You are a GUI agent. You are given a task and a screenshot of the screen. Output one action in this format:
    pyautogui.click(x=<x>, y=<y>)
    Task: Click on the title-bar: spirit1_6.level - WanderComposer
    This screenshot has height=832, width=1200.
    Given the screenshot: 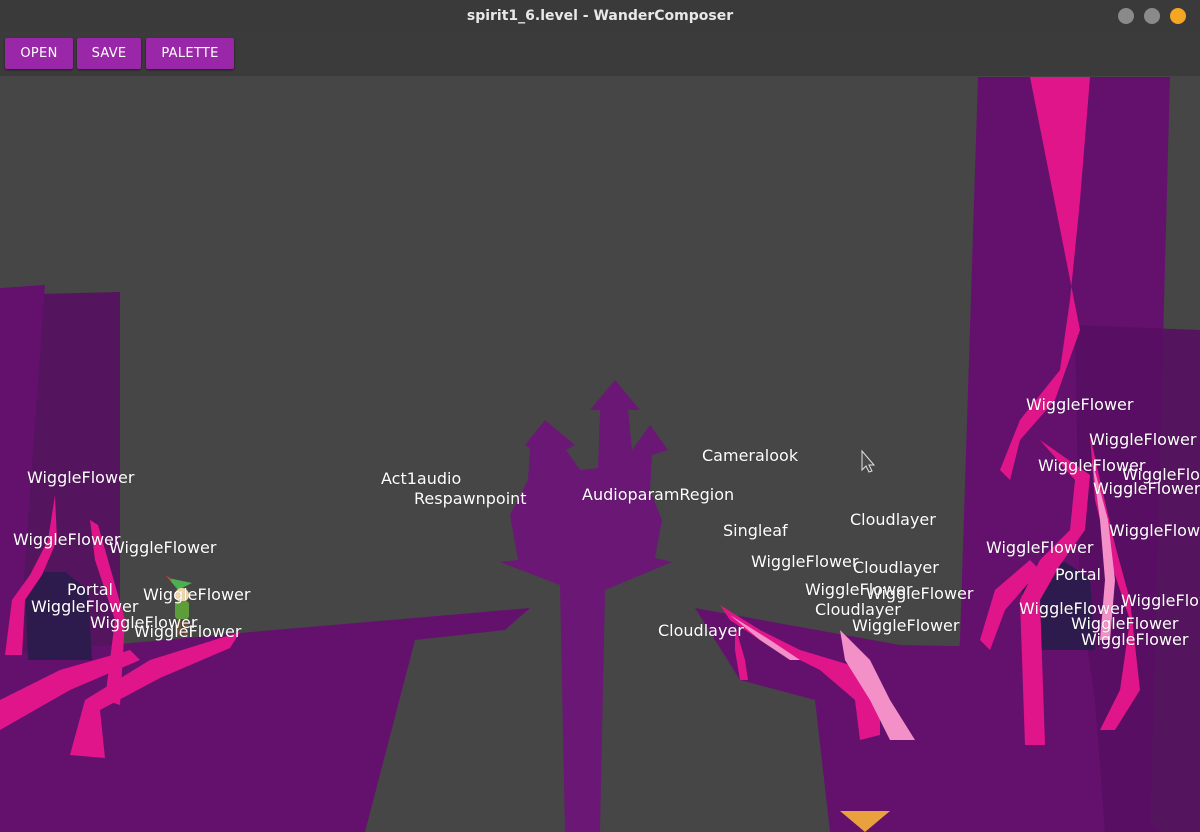 What is the action you would take?
    pyautogui.click(x=600, y=16)
    